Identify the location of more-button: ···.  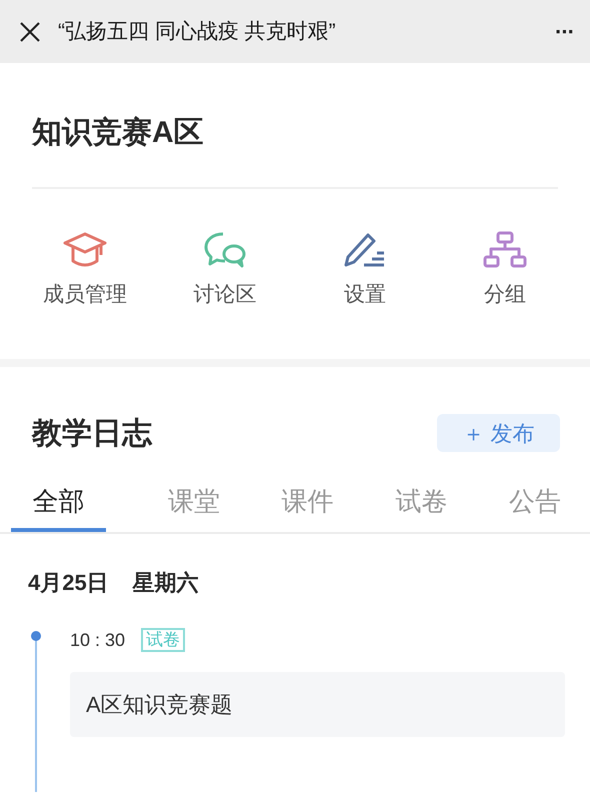
(564, 31).